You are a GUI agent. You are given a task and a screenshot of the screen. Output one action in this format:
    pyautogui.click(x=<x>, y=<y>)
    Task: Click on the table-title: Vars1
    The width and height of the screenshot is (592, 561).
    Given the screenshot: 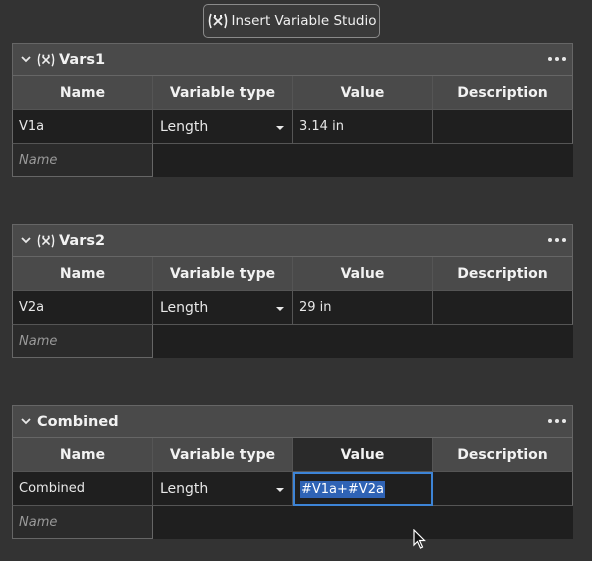 What is the action you would take?
    pyautogui.click(x=82, y=59)
    